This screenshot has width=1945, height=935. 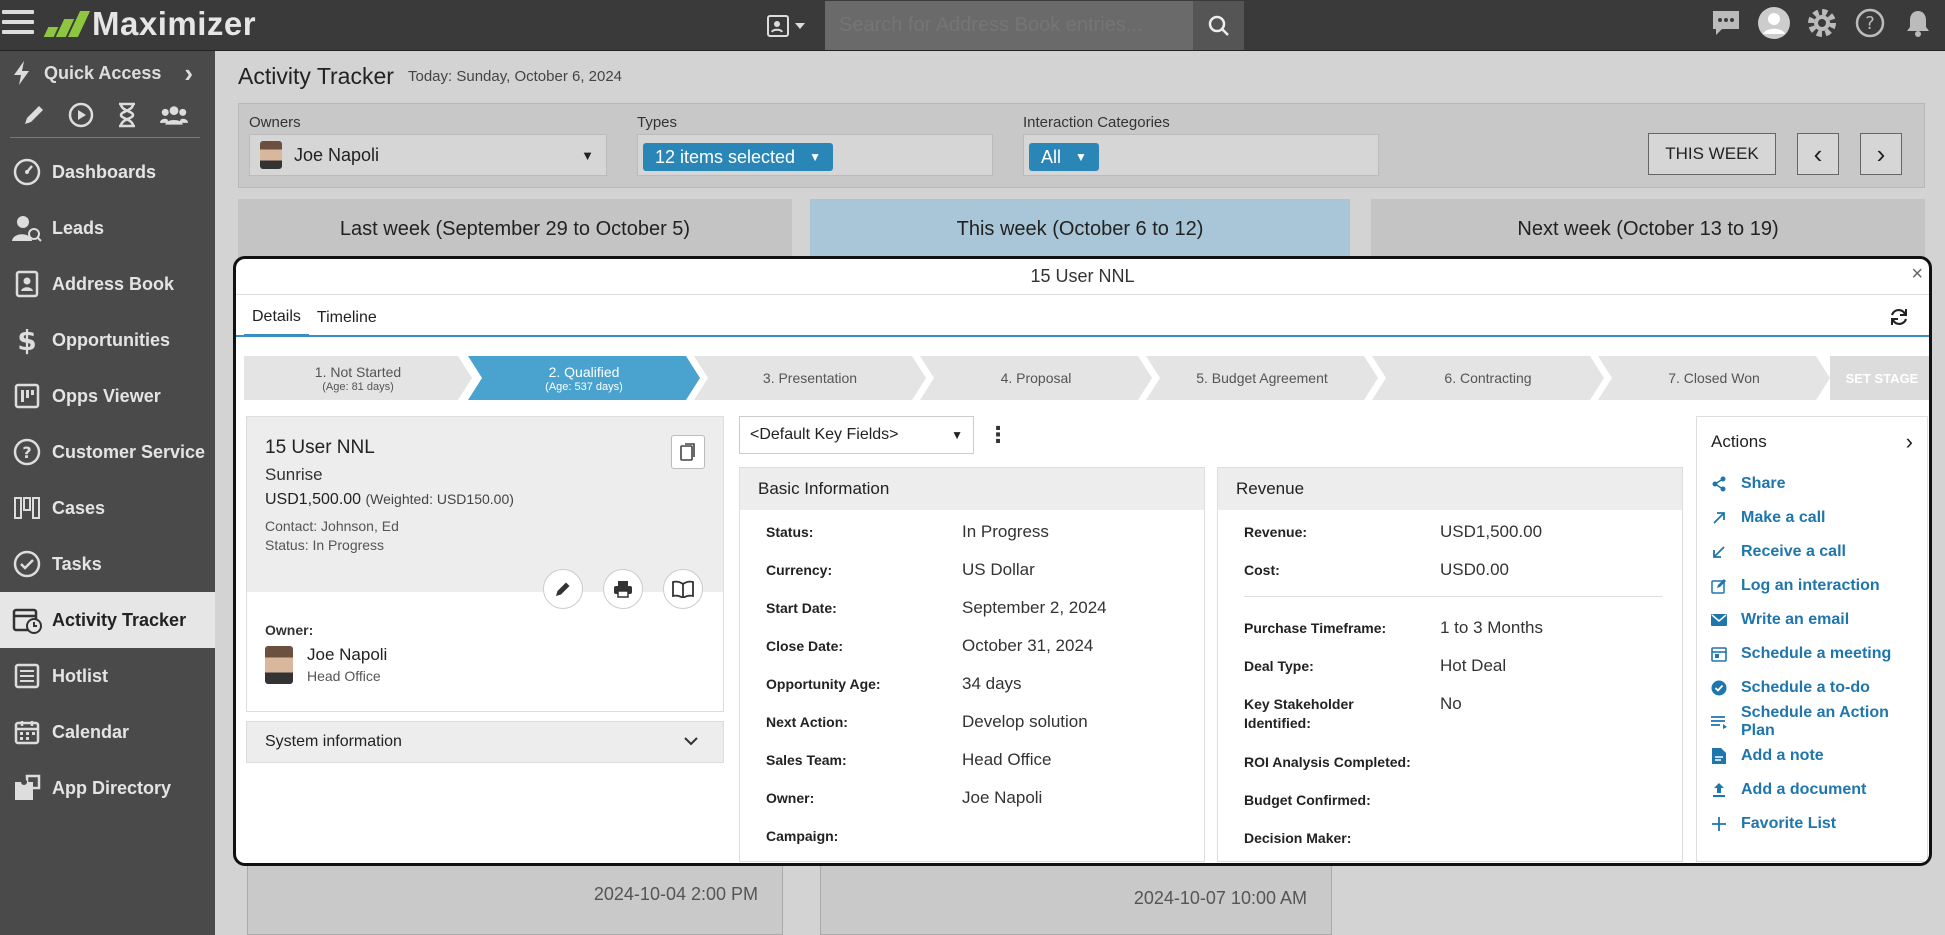 I want to click on stage-age: (Age: 537 days), so click(x=584, y=386).